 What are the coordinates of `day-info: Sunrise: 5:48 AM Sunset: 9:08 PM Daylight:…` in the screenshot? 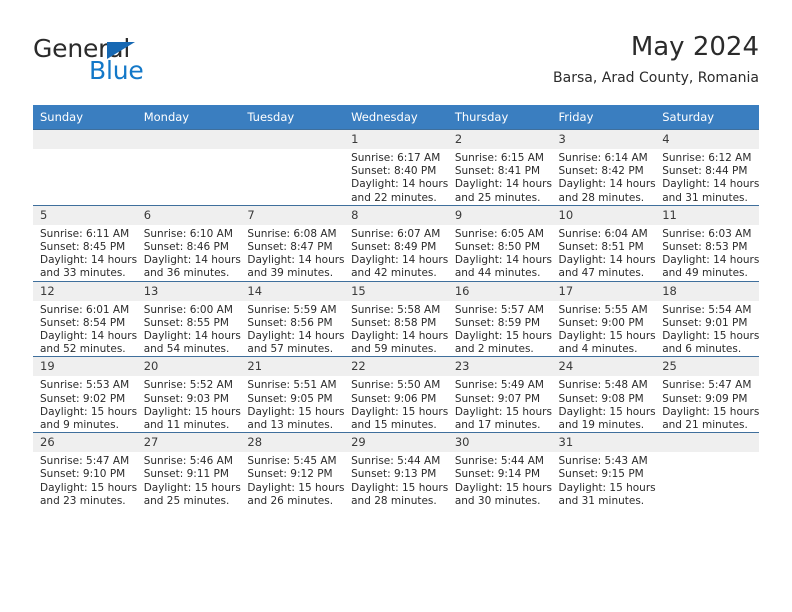 It's located at (604, 404).